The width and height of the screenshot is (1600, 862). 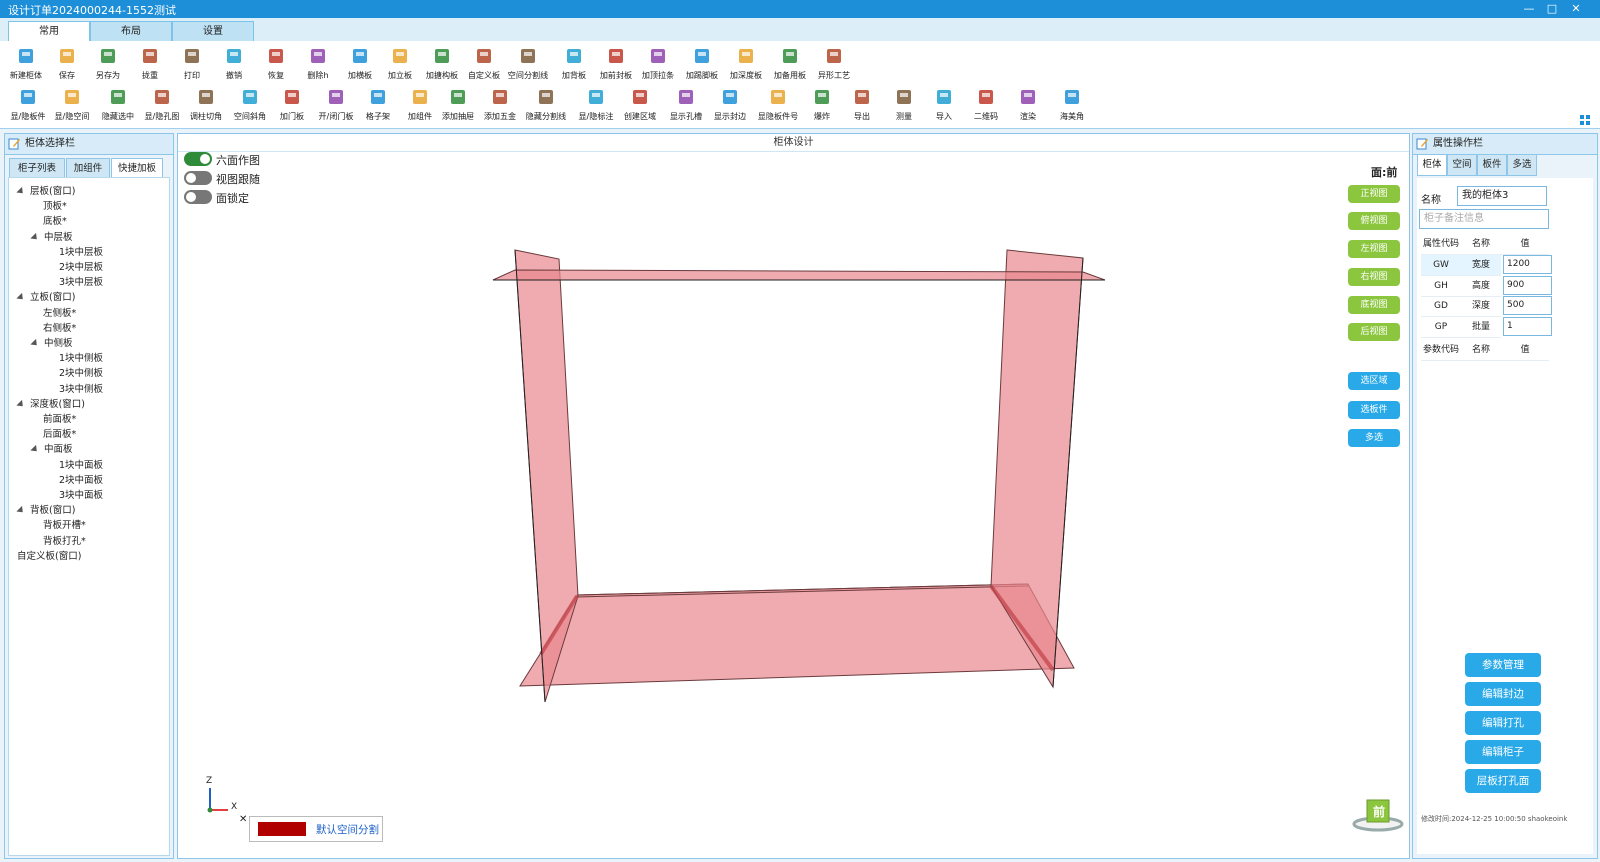 What do you see at coordinates (55, 205) in the screenshot?
I see `tree-node: 顶板*` at bounding box center [55, 205].